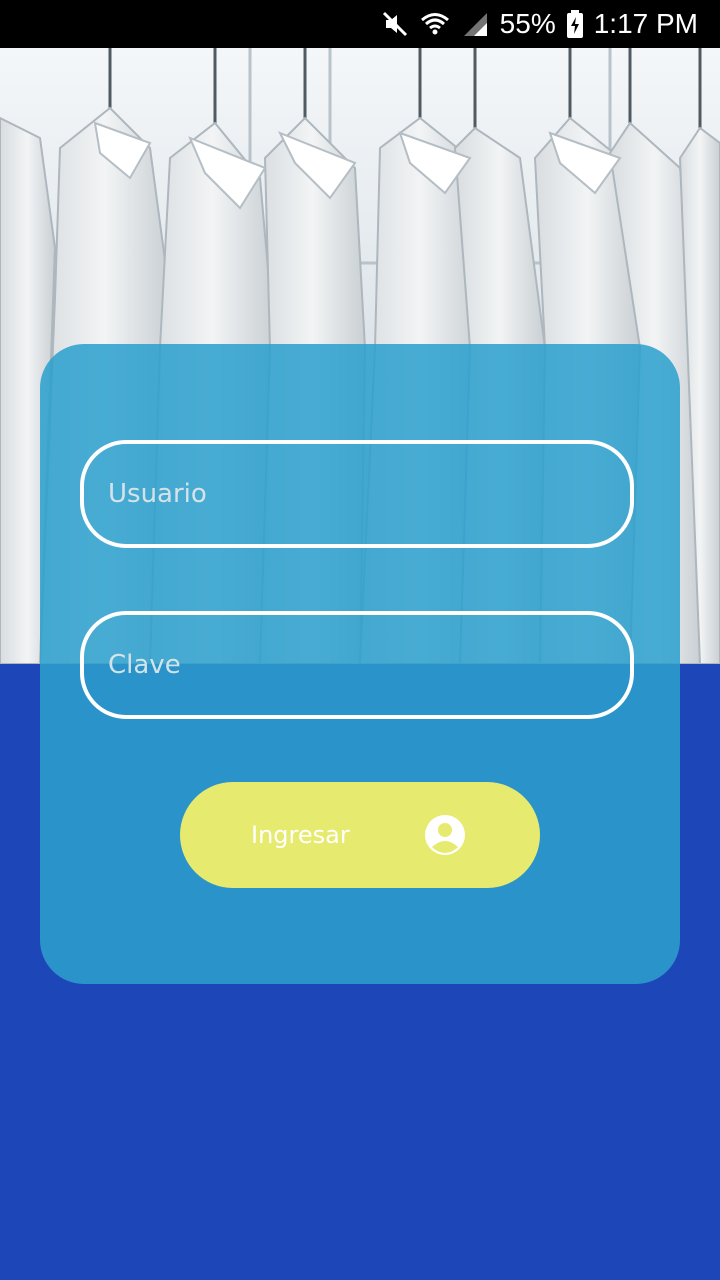 The image size is (720, 1280). What do you see at coordinates (368, 665) in the screenshot?
I see `password-input` at bounding box center [368, 665].